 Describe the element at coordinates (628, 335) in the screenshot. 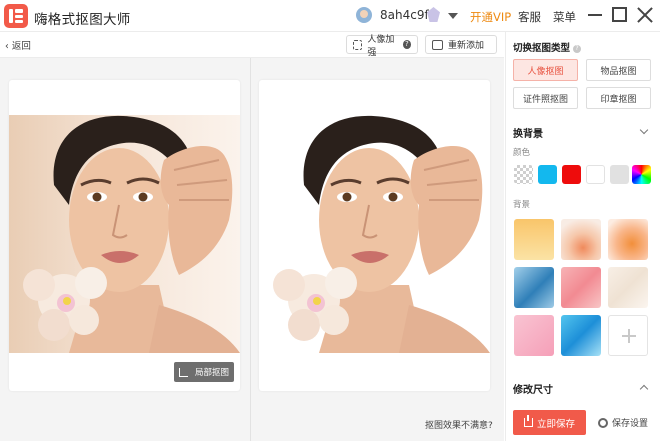

I see `add-background-button` at that location.